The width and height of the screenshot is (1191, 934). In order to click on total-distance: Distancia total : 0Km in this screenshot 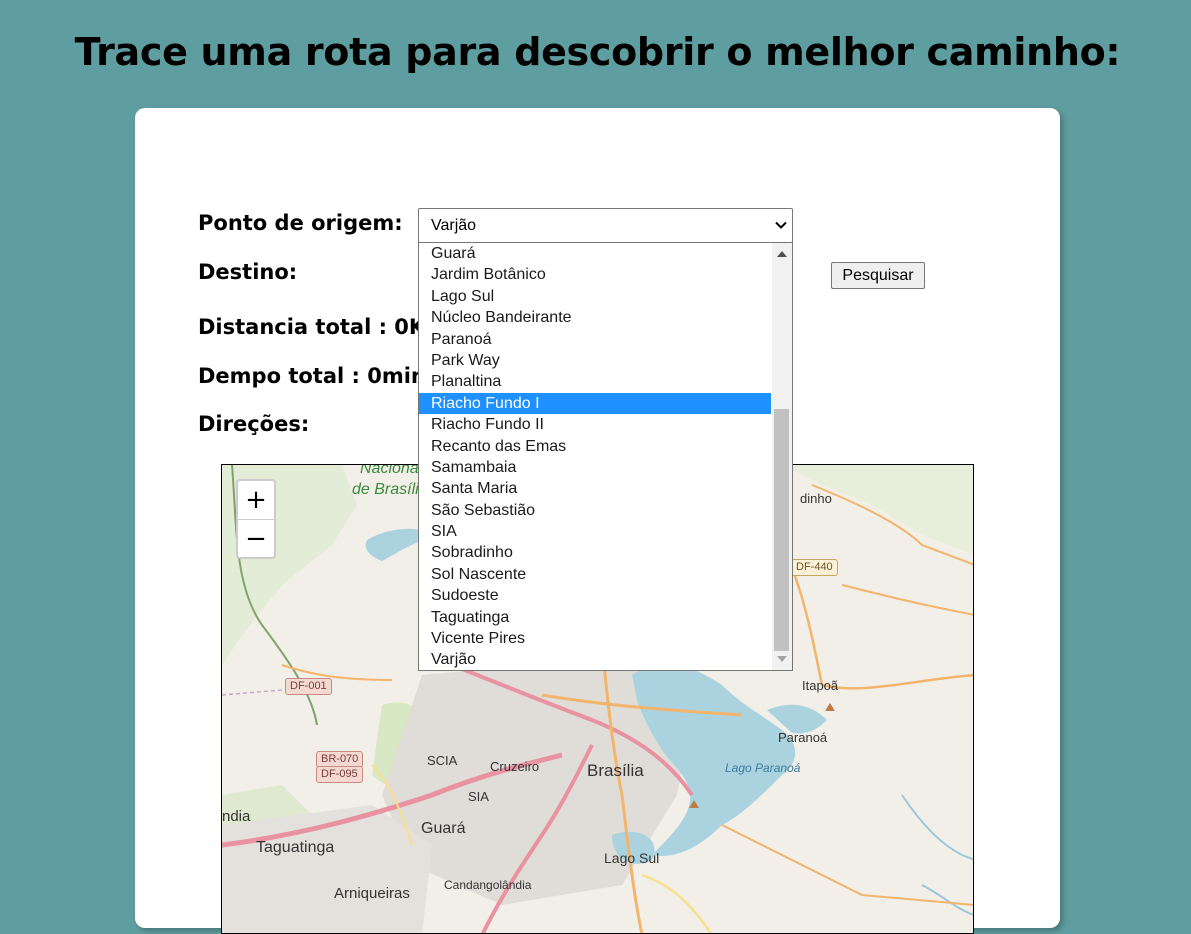, I will do `click(323, 327)`.